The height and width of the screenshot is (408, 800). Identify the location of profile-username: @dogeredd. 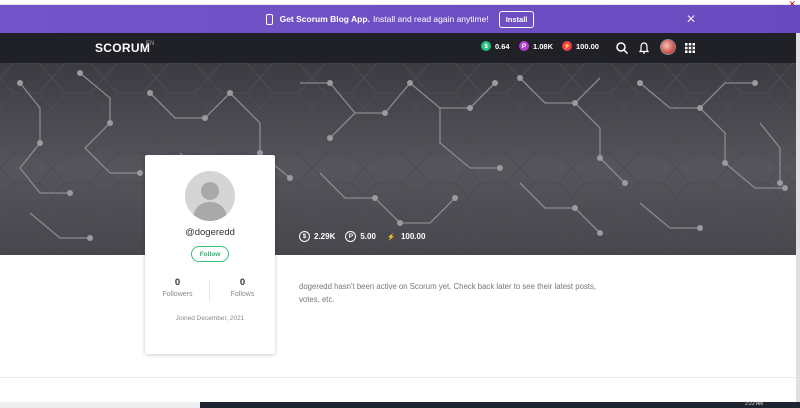
(210, 232).